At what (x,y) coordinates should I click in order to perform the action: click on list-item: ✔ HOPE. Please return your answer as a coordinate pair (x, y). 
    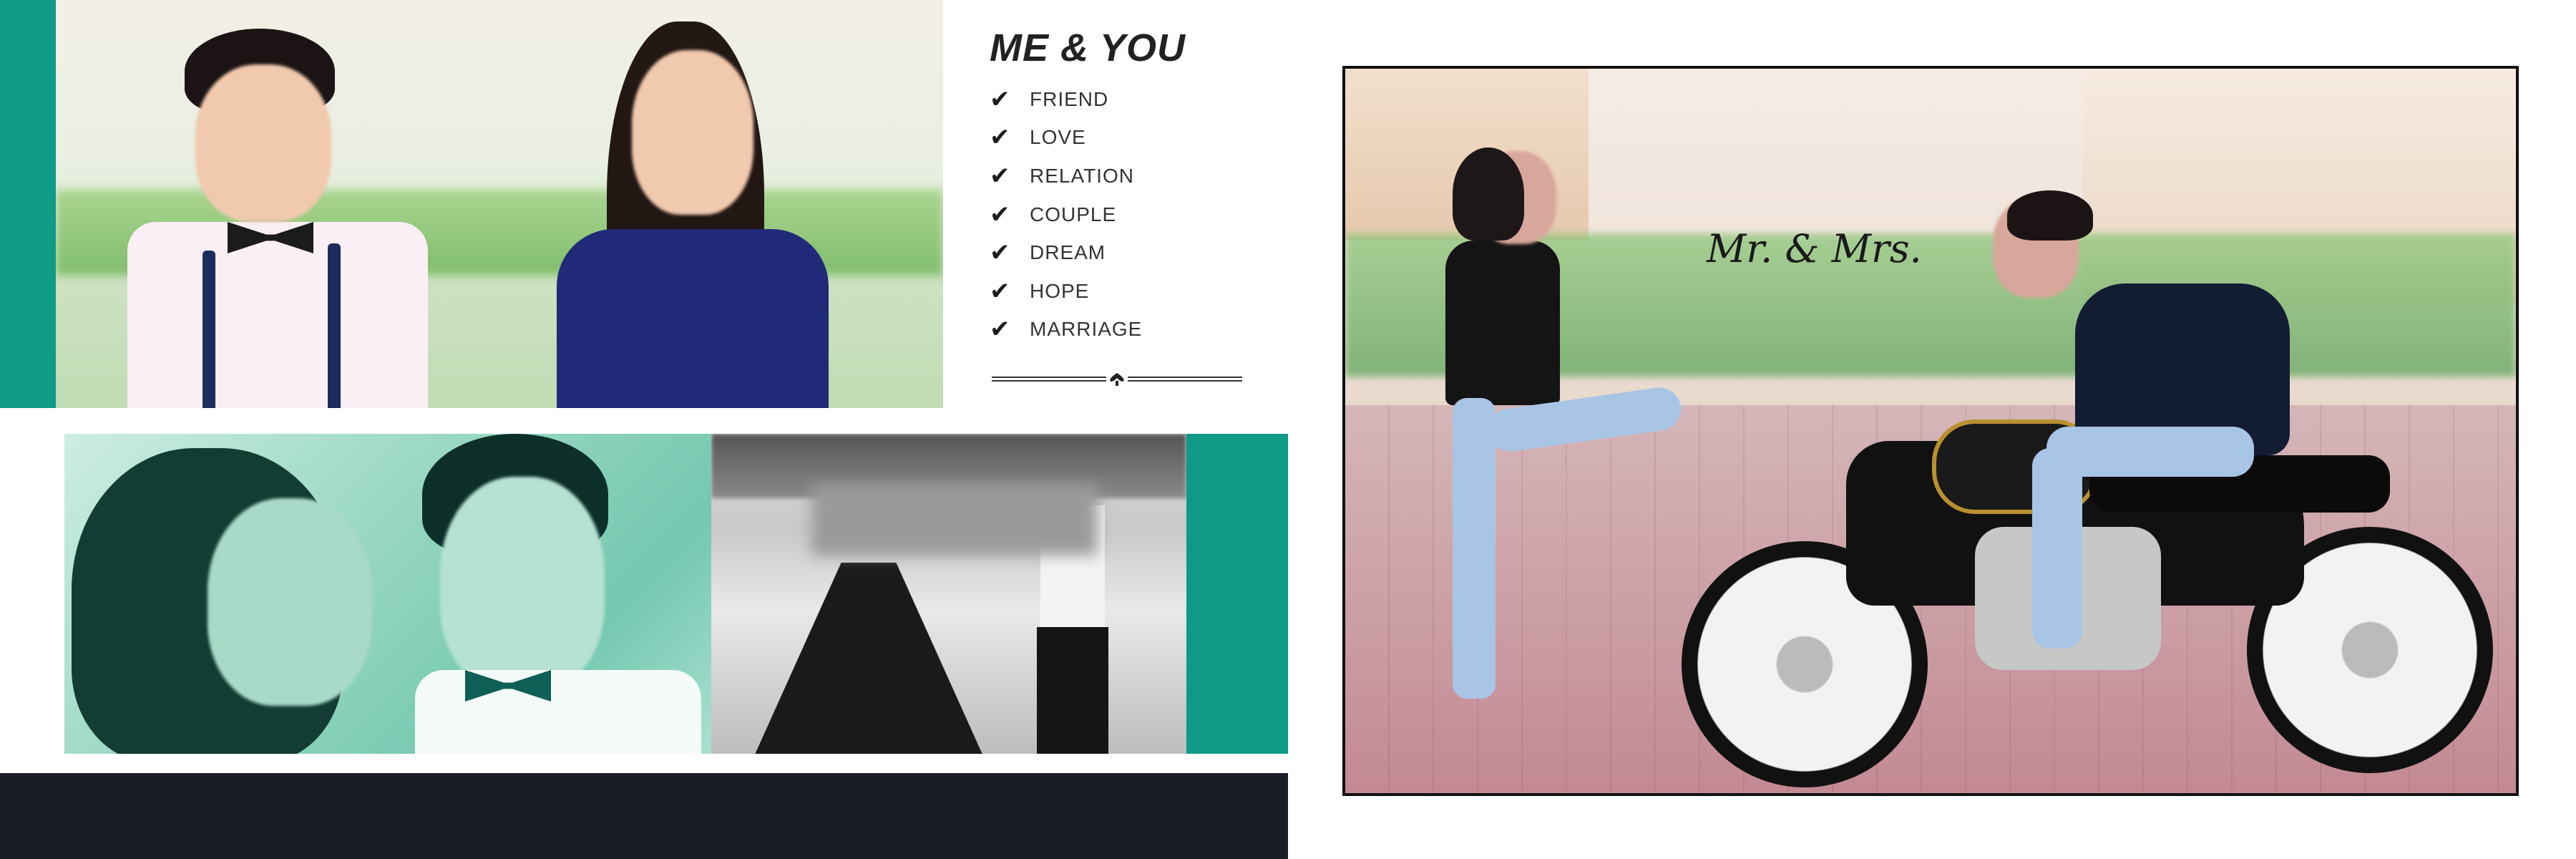
    Looking at the image, I should click on (1039, 291).